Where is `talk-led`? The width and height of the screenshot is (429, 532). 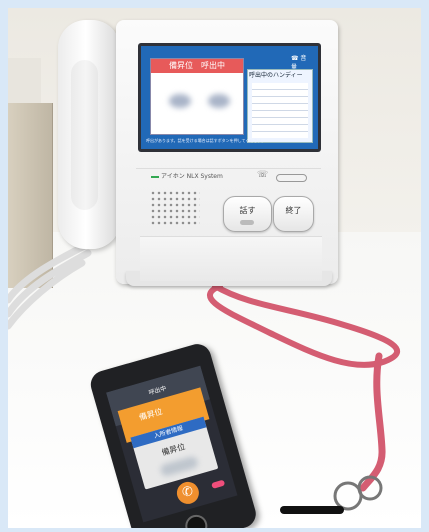 talk-led is located at coordinates (247, 222).